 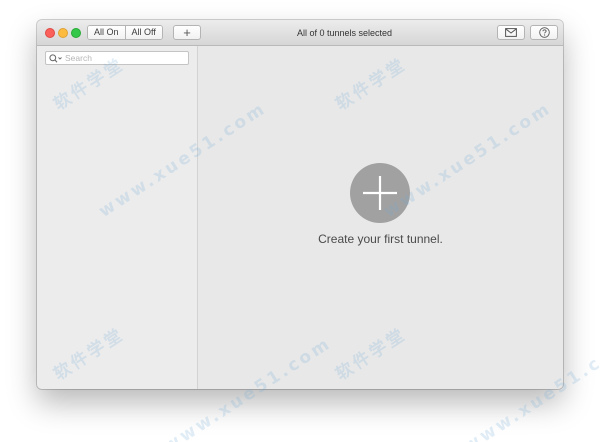 I want to click on add-tunnel-button: +, so click(x=187, y=32).